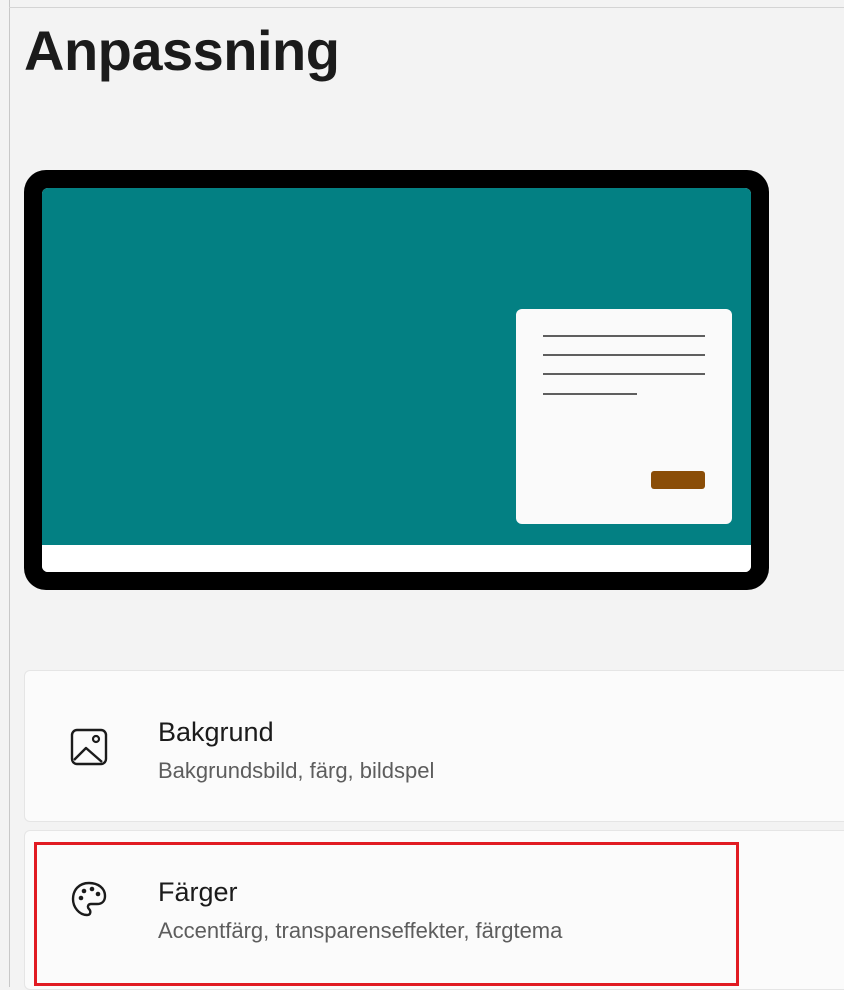  Describe the element at coordinates (624, 416) in the screenshot. I see `preview-window` at that location.